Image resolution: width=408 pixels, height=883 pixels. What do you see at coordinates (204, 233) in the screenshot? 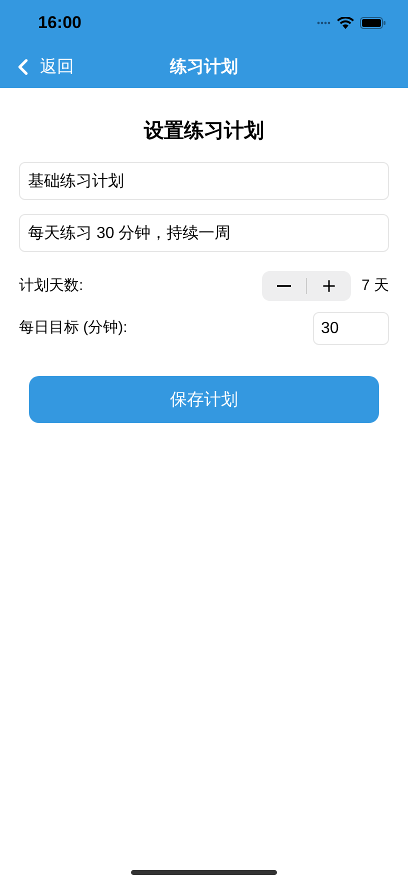
I see `text-field: 每天练习 30 分钟，持续一周` at bounding box center [204, 233].